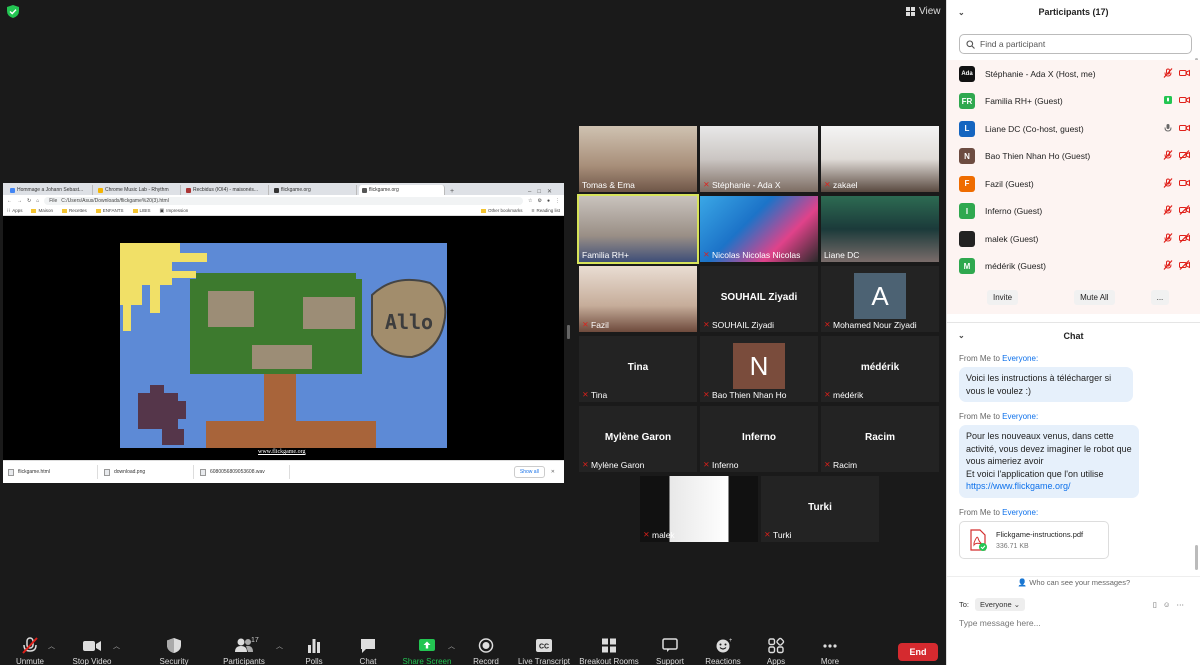  What do you see at coordinates (402, 190) in the screenshot?
I see `browser-tab-active: flickgame.org` at bounding box center [402, 190].